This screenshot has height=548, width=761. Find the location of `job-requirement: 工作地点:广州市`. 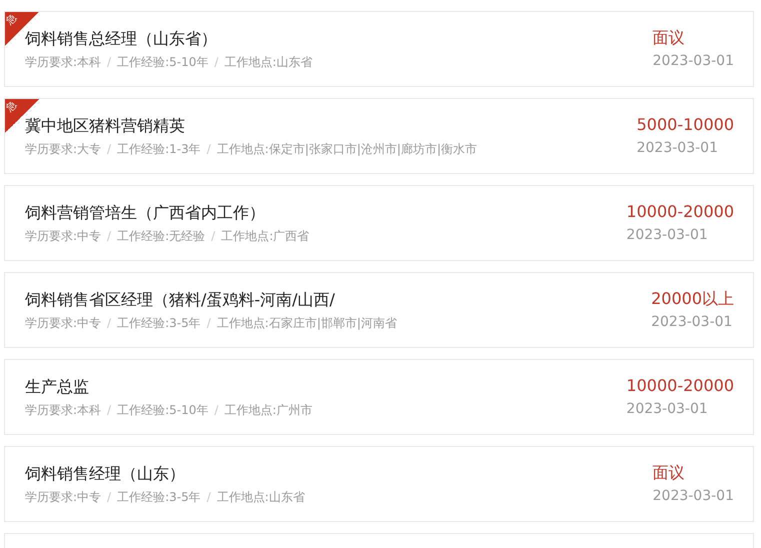

job-requirement: 工作地点:广州市 is located at coordinates (268, 410).